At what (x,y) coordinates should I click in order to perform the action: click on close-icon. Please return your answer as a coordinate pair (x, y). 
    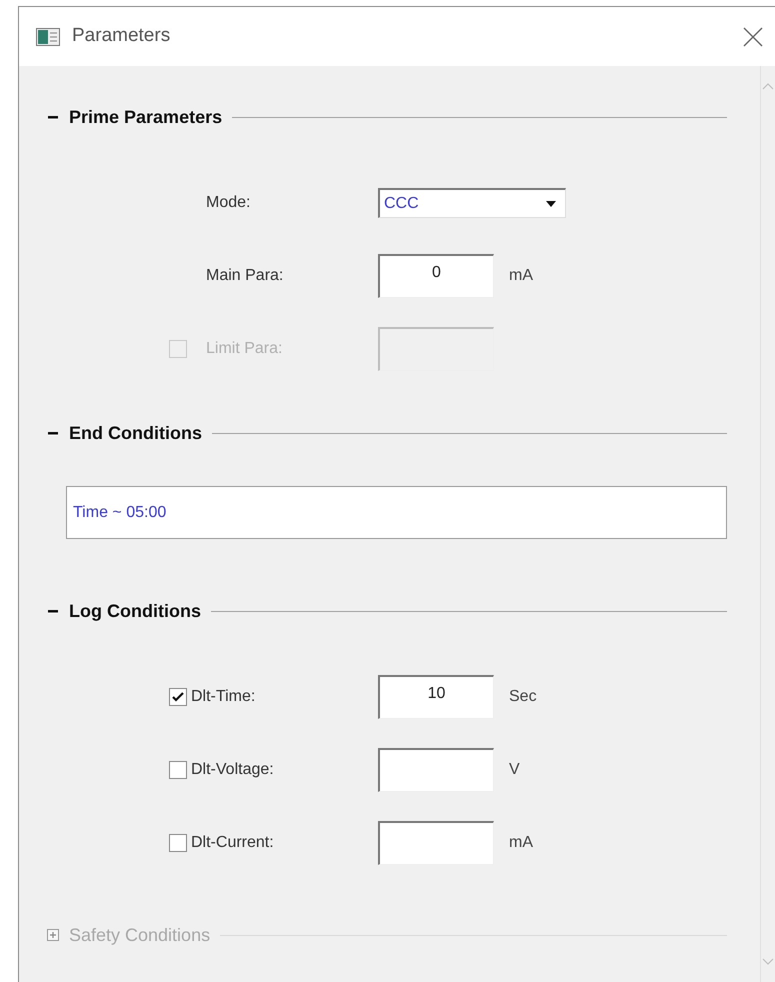
    Looking at the image, I should click on (753, 36).